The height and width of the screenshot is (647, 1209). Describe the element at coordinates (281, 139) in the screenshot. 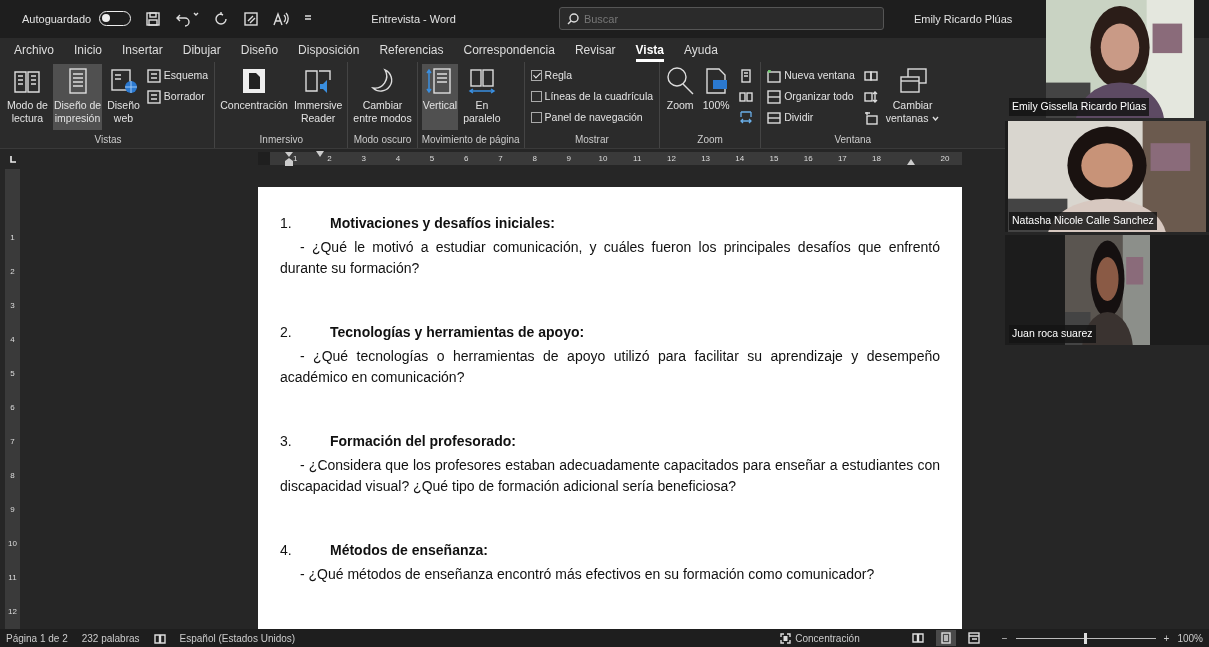

I see `group-label: Inmersivo` at that location.